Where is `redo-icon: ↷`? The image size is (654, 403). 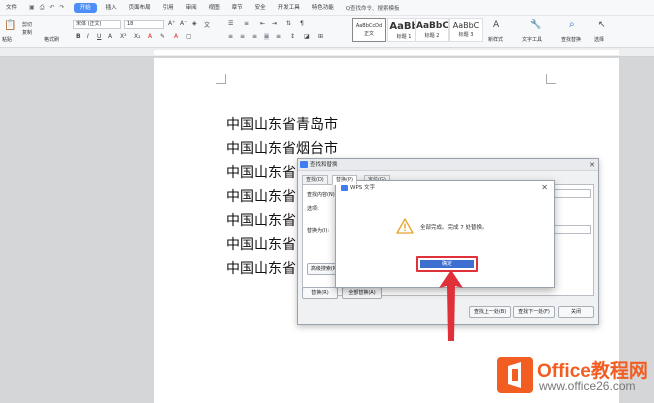 redo-icon: ↷ is located at coordinates (62, 8).